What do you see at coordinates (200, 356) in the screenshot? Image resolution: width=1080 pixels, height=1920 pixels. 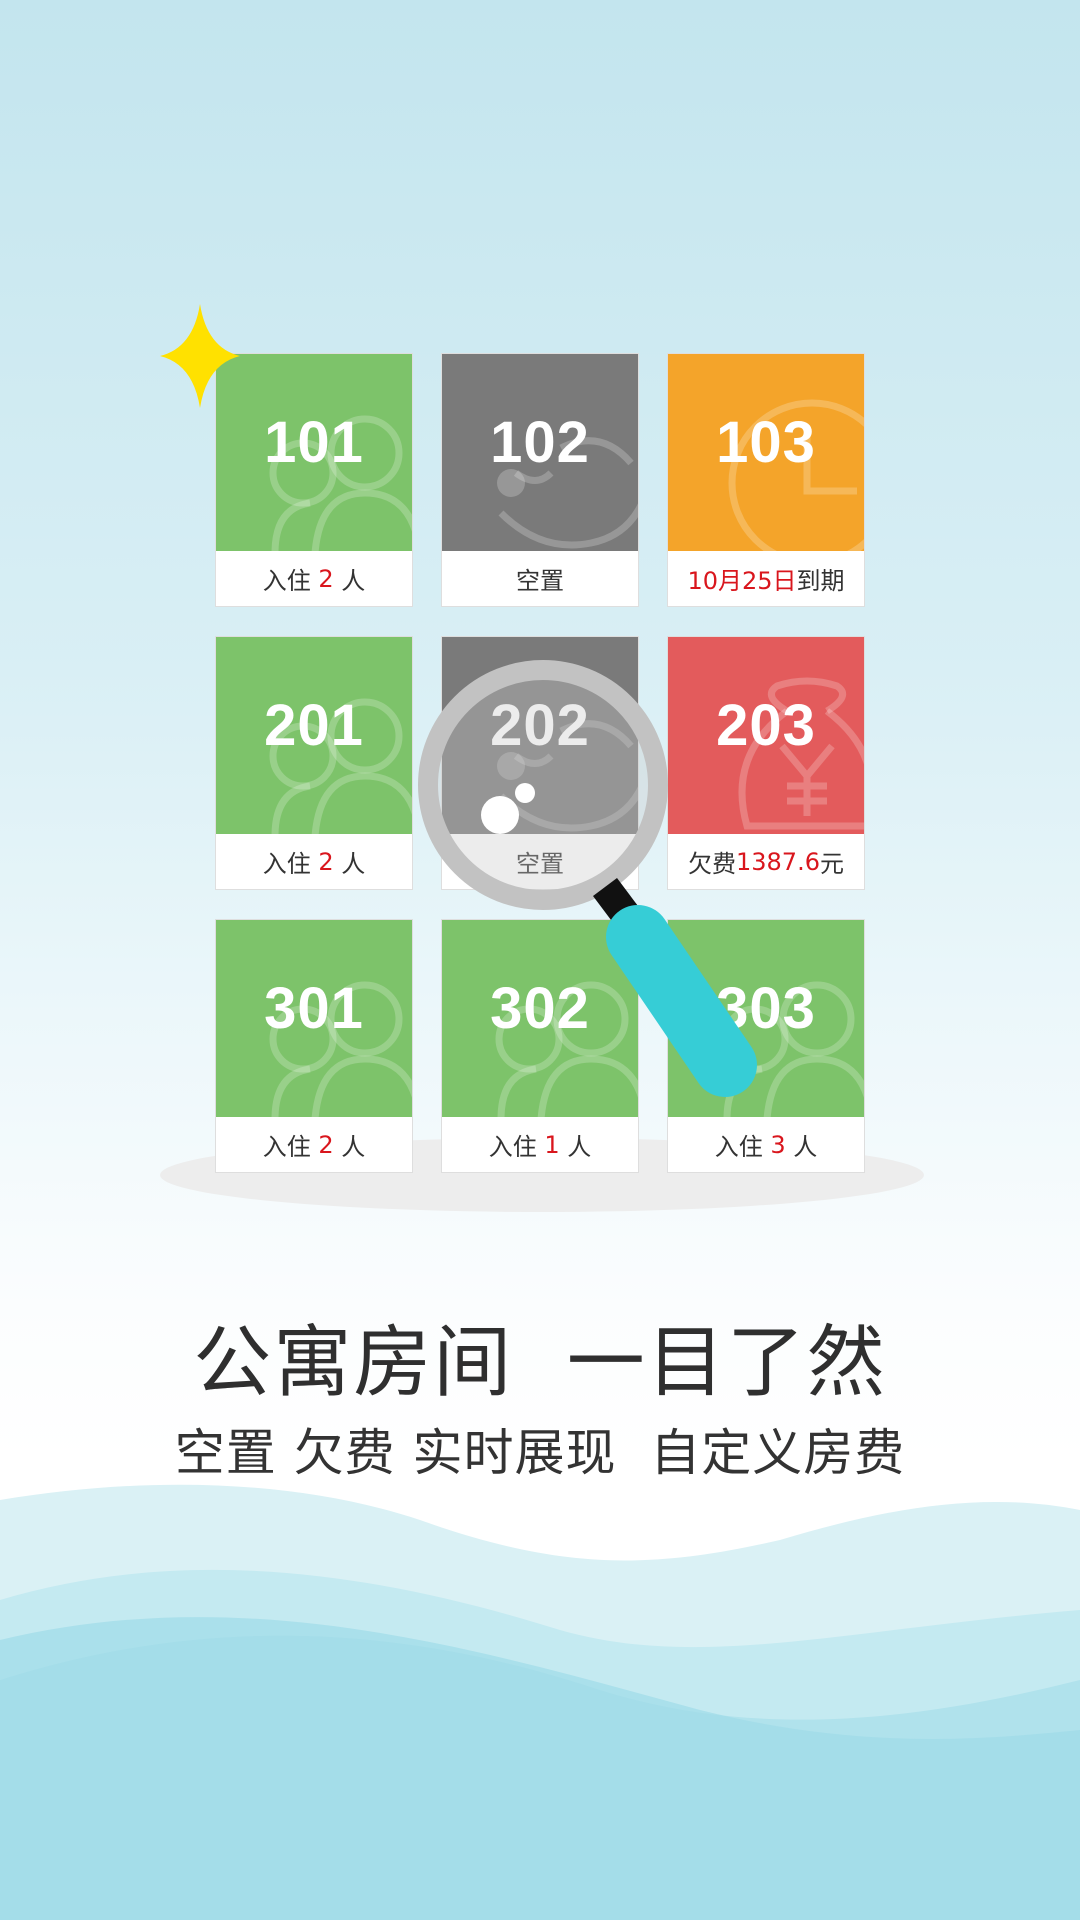 I see `sparkle-icon` at bounding box center [200, 356].